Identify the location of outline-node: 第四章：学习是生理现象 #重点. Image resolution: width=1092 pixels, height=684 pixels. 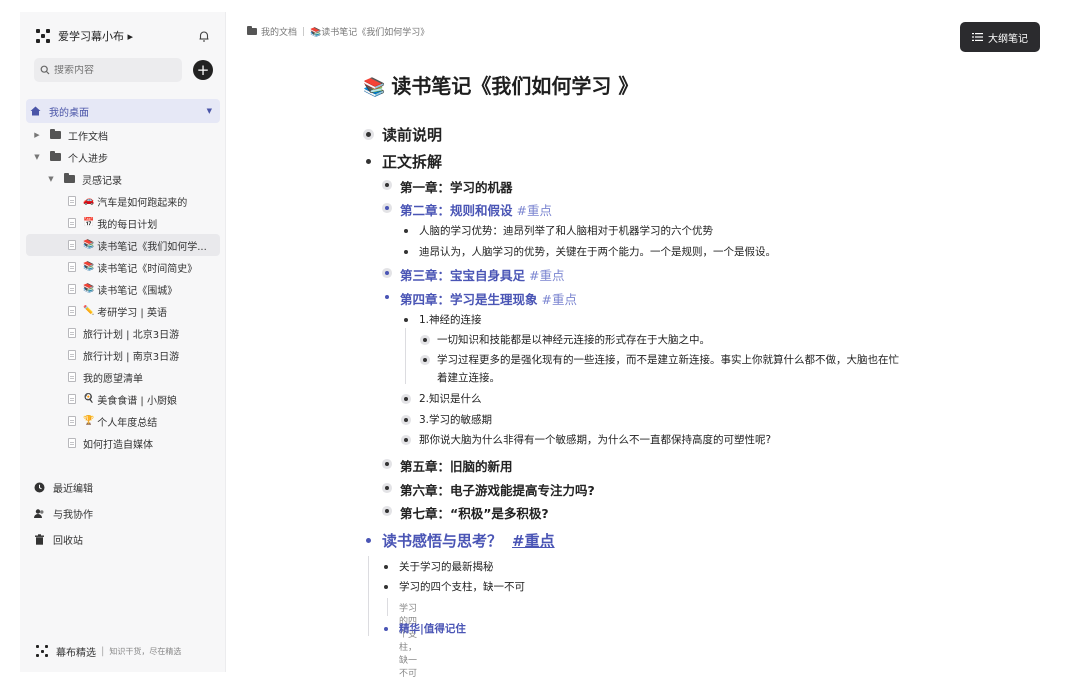
(480, 298).